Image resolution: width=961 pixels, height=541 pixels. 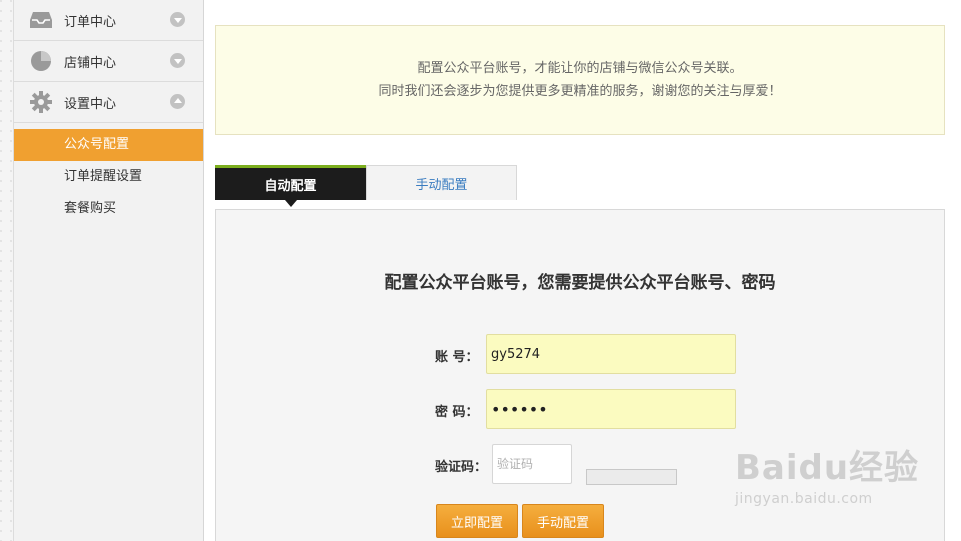 What do you see at coordinates (611, 409) in the screenshot?
I see `password-input` at bounding box center [611, 409].